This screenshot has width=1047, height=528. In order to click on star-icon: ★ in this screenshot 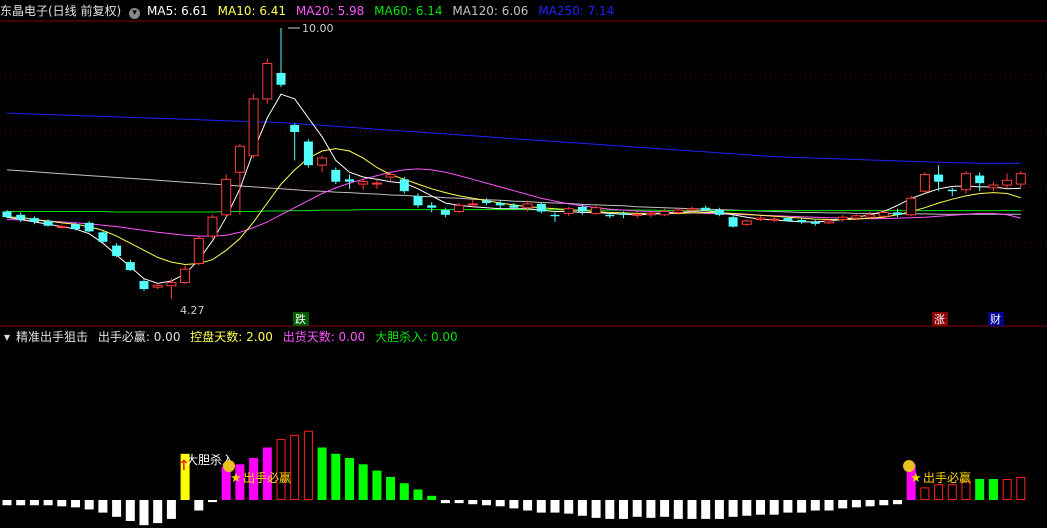, I will do `click(916, 478)`.